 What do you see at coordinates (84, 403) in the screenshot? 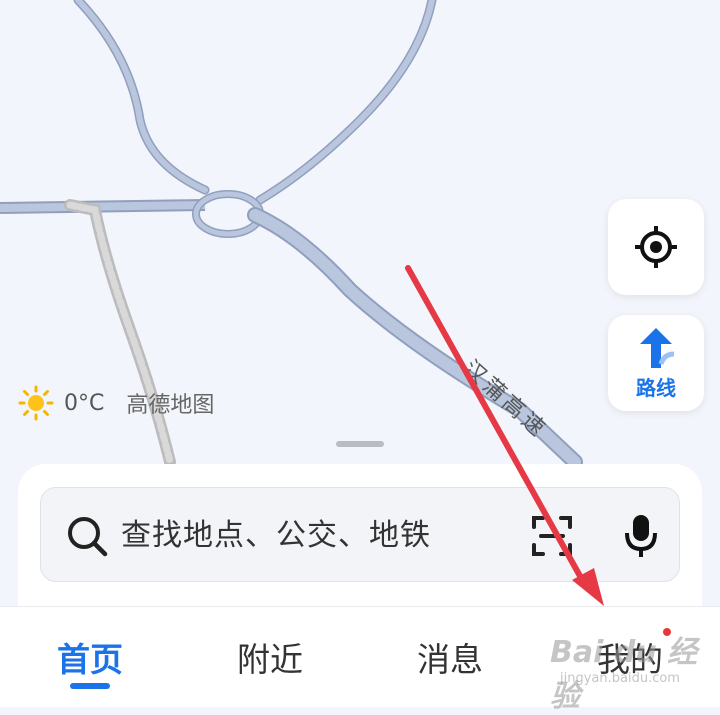
I see `temperature: 0°C` at bounding box center [84, 403].